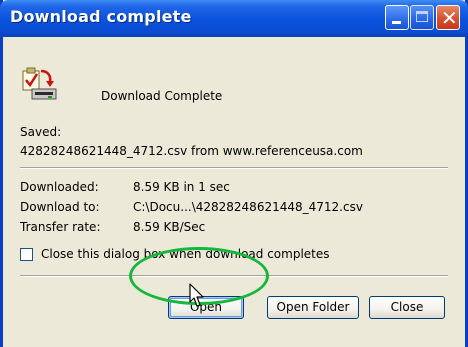 The image size is (468, 347). Describe the element at coordinates (26, 254) in the screenshot. I see `close-when-done-checkbox` at that location.